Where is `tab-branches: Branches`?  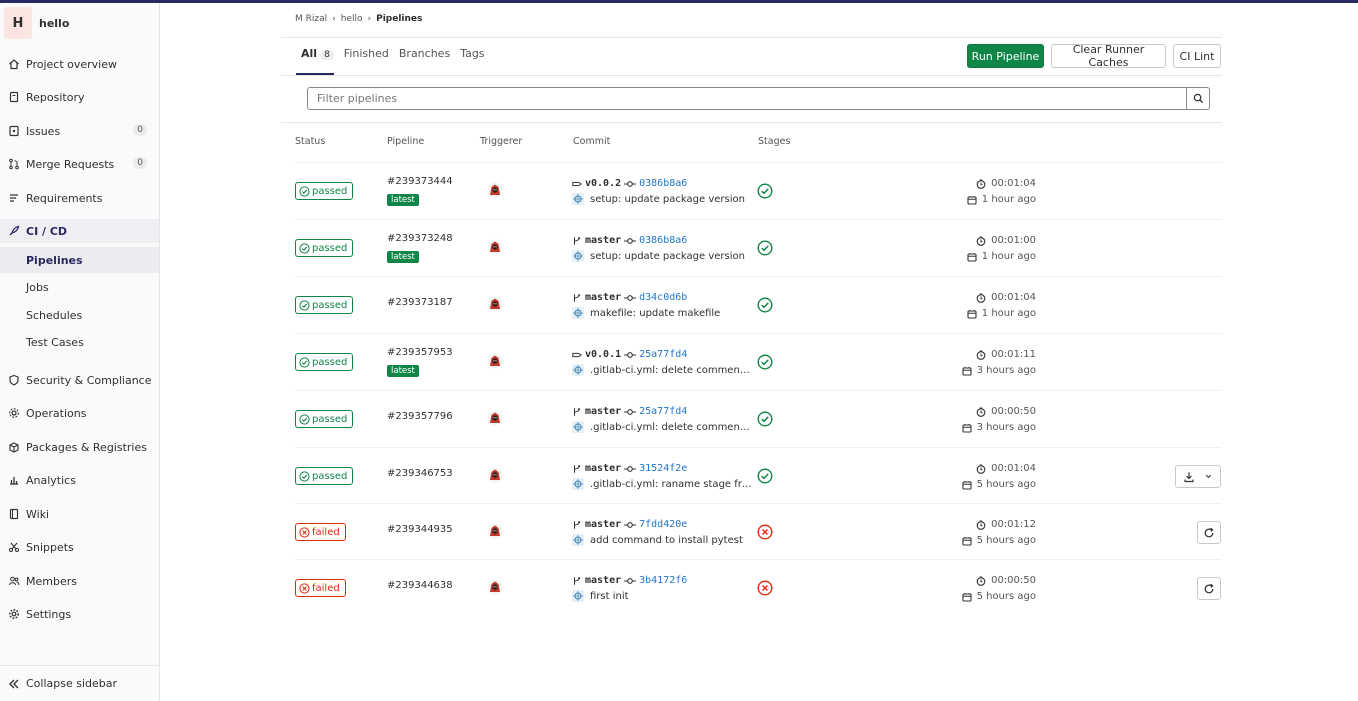
tab-branches: Branches is located at coordinates (424, 53).